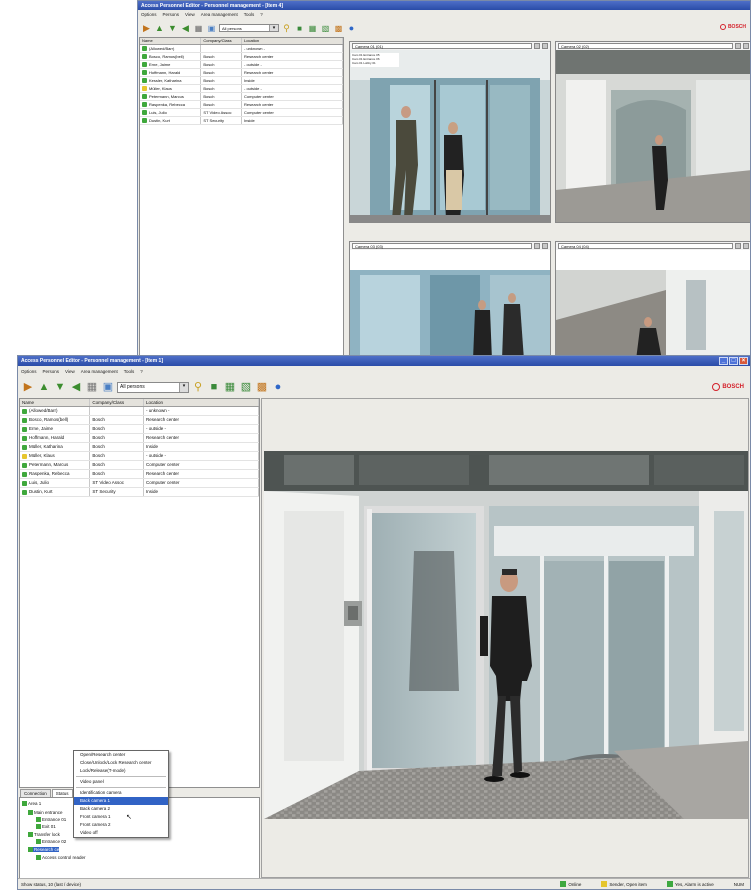 This screenshot has width=751, height=890. What do you see at coordinates (121, 833) in the screenshot?
I see `context-menu-item: Video off` at bounding box center [121, 833].